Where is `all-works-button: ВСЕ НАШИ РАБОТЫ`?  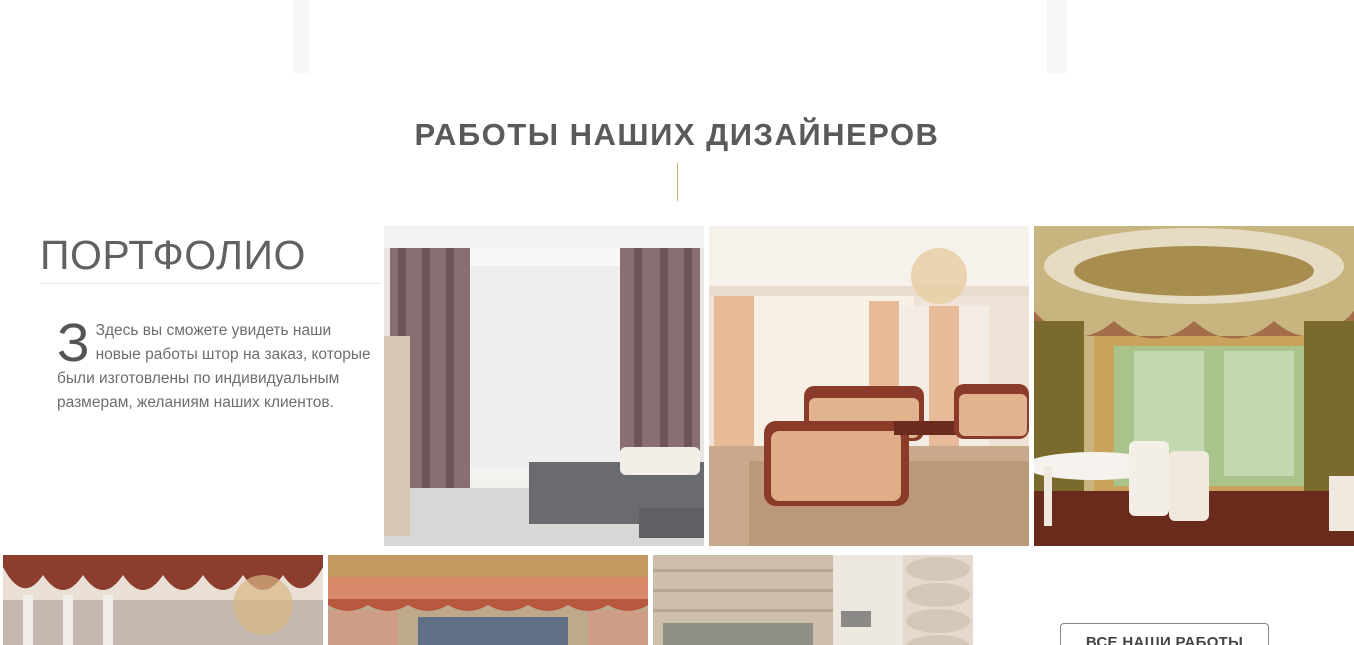
all-works-button: ВСЕ НАШИ РАБОТЫ is located at coordinates (1164, 634).